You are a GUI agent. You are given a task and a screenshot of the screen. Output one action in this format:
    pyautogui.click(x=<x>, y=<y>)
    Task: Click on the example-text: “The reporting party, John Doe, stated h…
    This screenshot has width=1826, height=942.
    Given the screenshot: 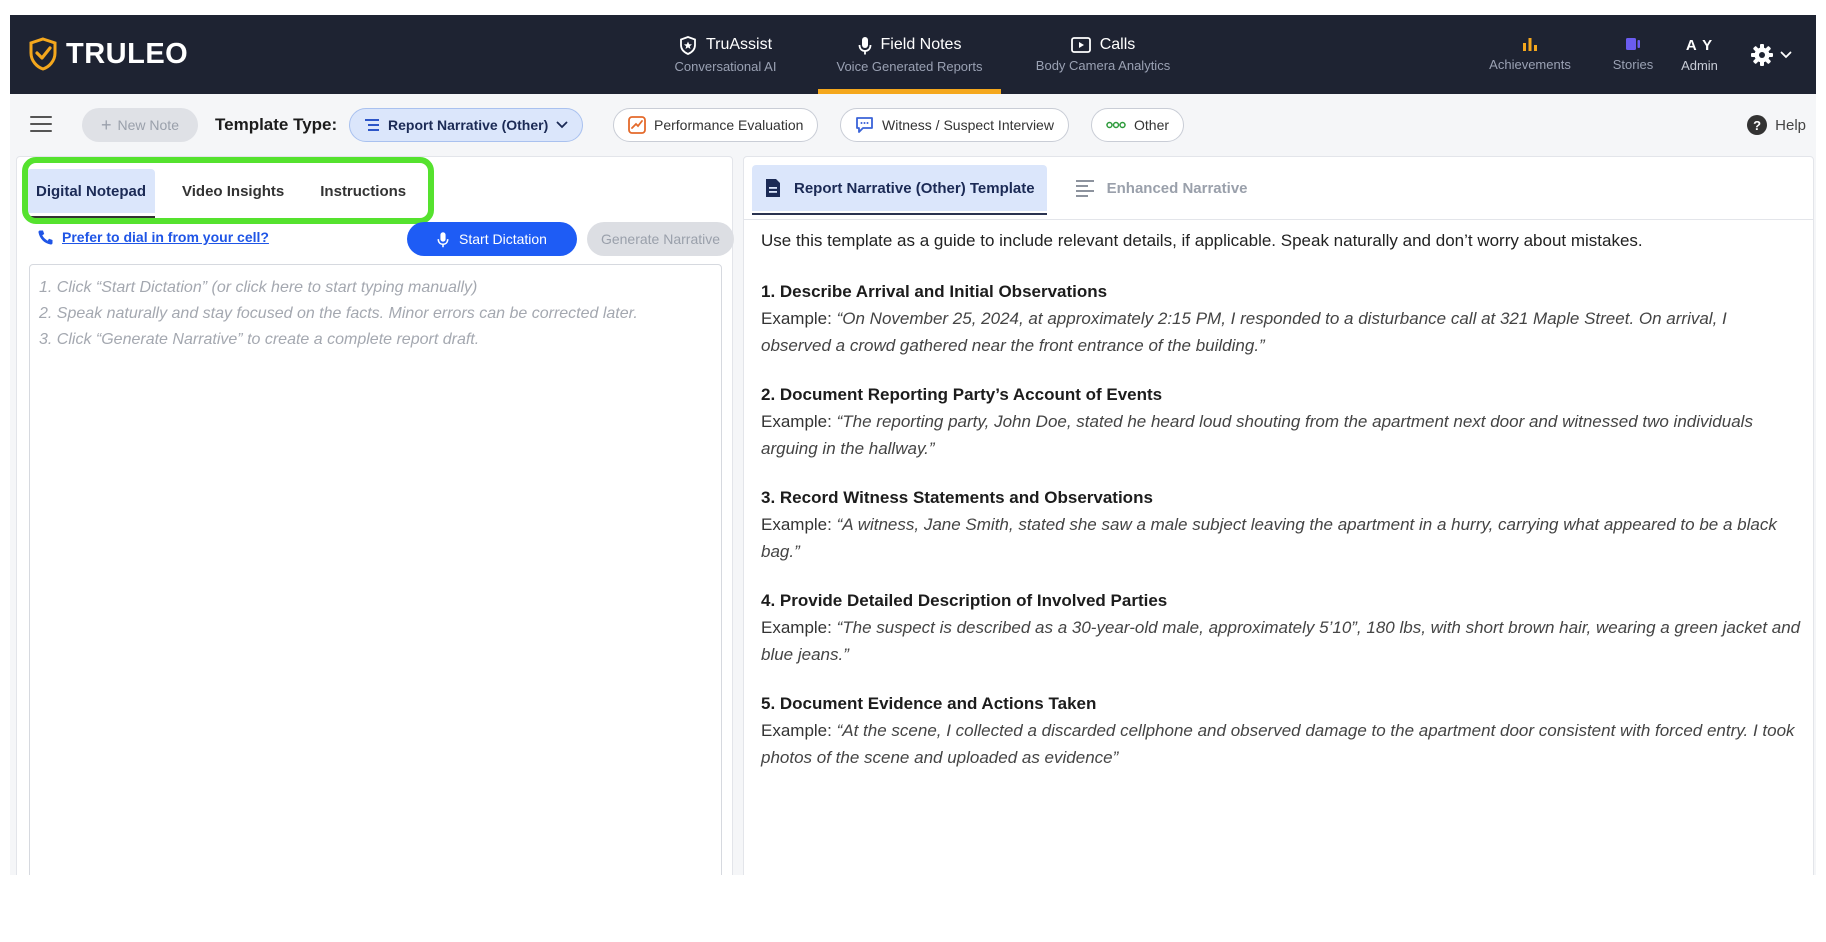 What is the action you would take?
    pyautogui.click(x=1257, y=435)
    